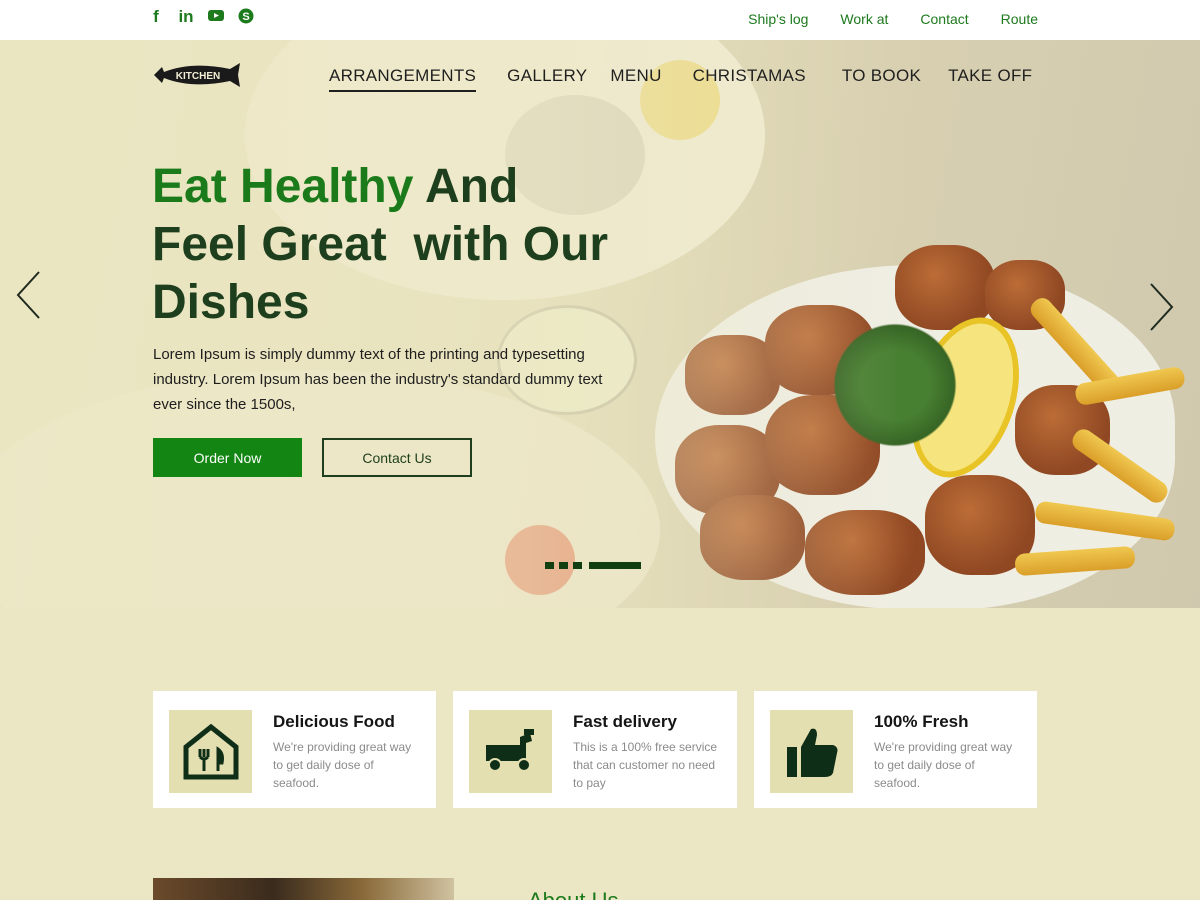 This screenshot has width=1200, height=900. I want to click on headline-part: And, so click(466, 186).